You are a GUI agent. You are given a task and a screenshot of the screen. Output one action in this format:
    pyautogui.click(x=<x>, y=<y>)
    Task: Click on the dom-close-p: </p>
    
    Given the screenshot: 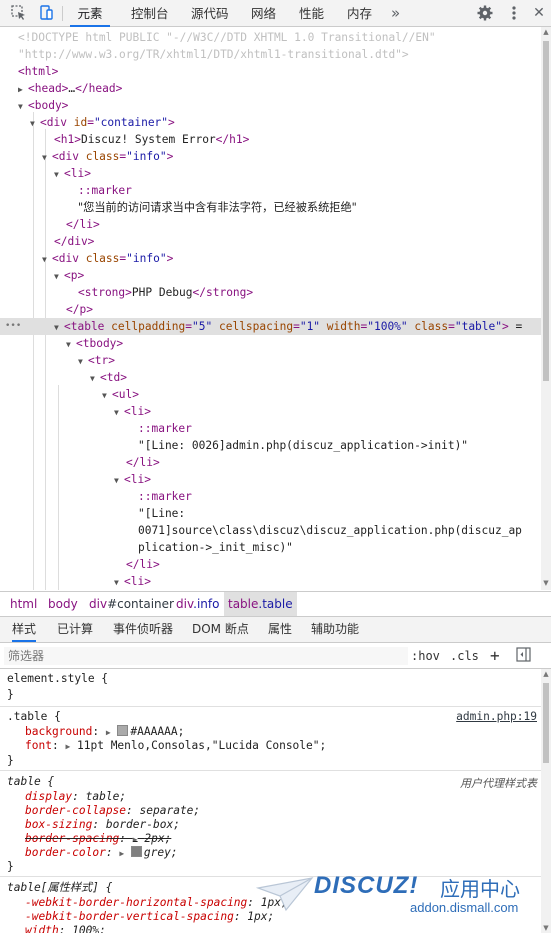 What is the action you would take?
    pyautogui.click(x=79, y=309)
    